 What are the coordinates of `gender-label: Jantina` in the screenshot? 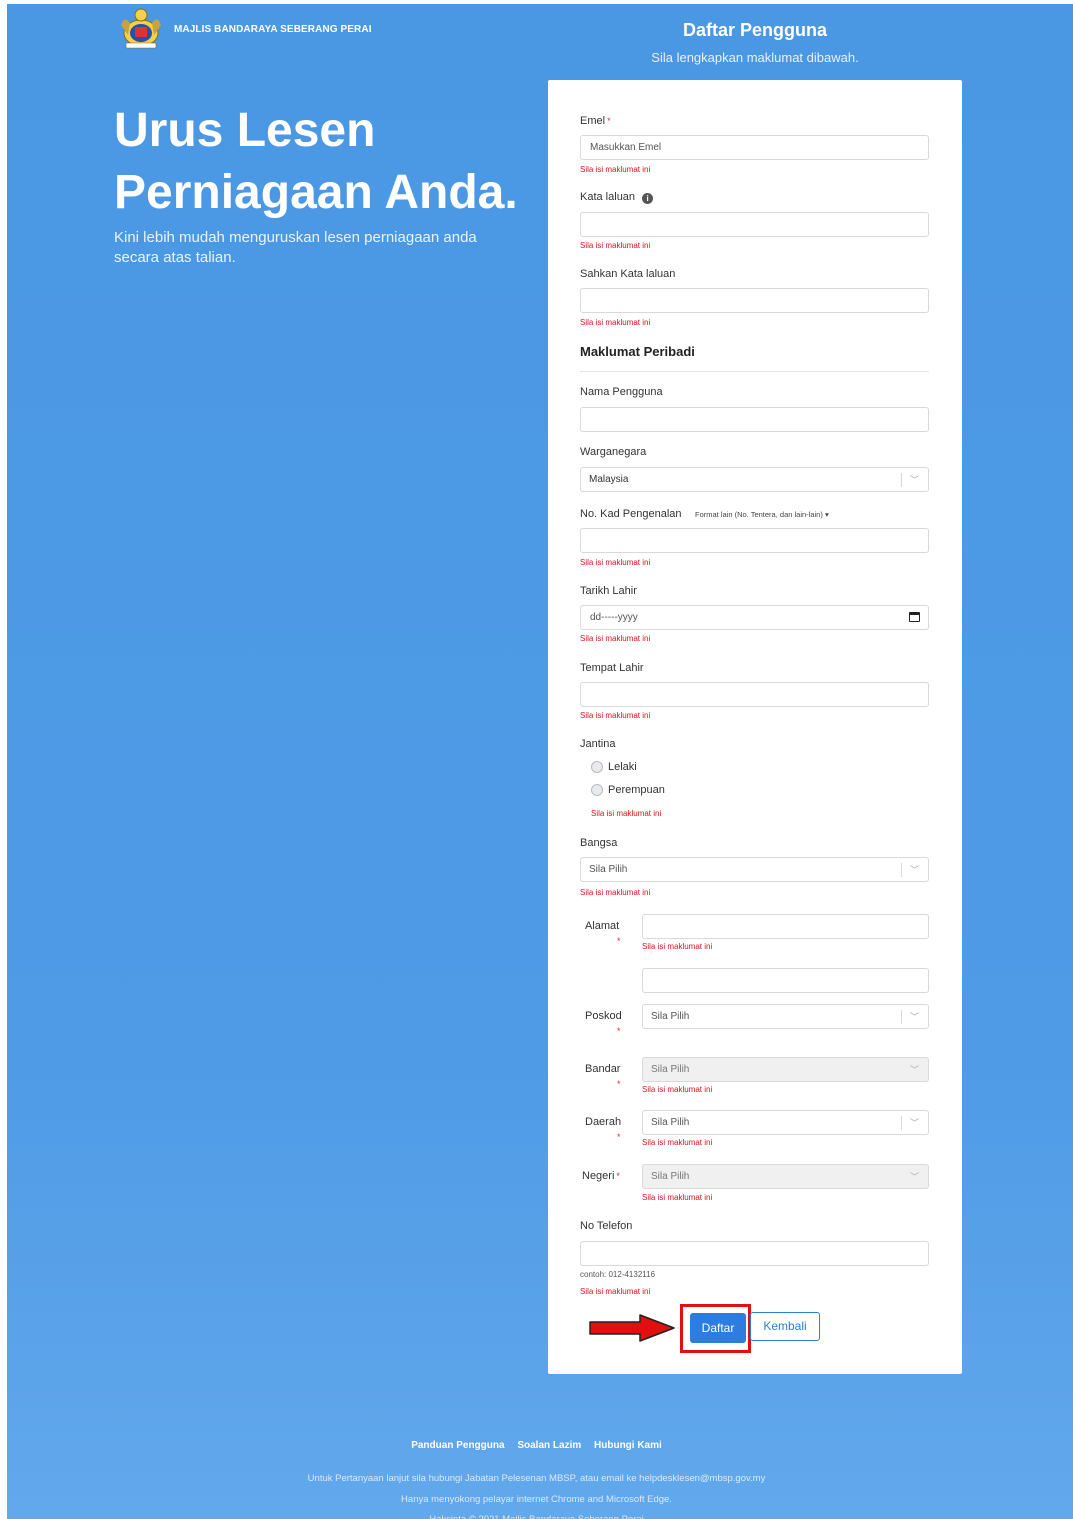 It's located at (598, 744).